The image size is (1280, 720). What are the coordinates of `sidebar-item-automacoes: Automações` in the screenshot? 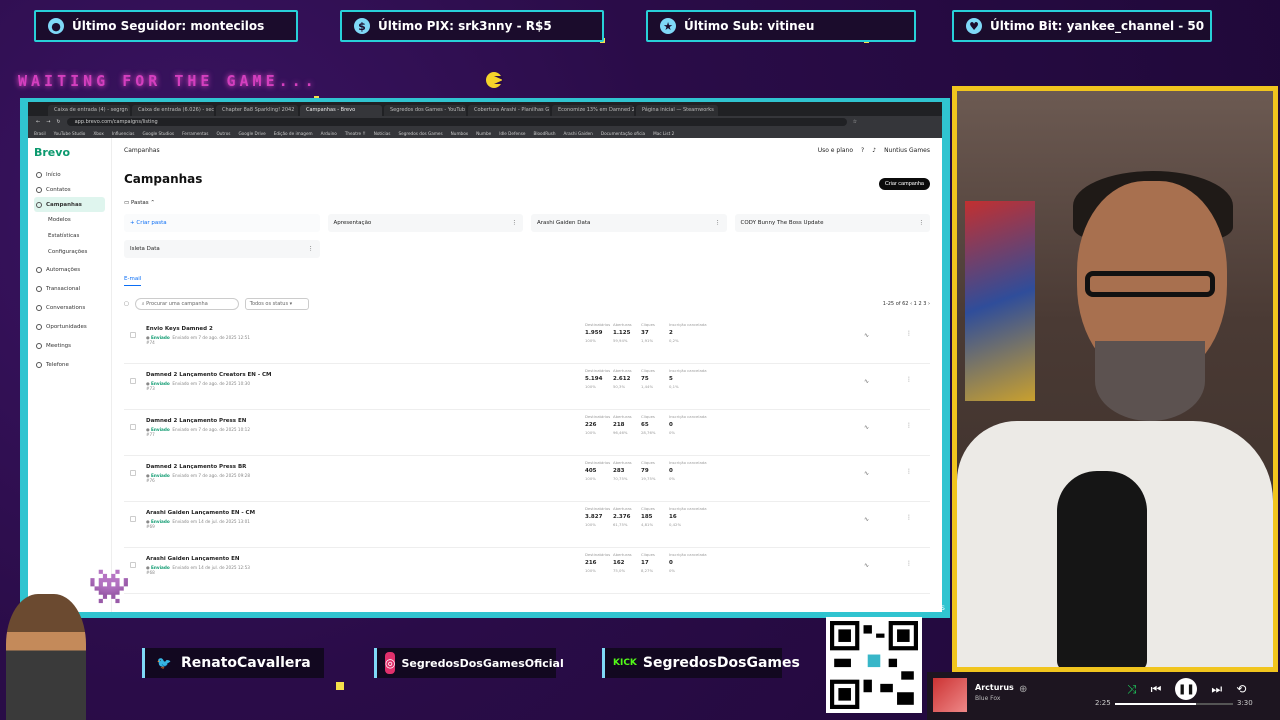 It's located at (69, 269).